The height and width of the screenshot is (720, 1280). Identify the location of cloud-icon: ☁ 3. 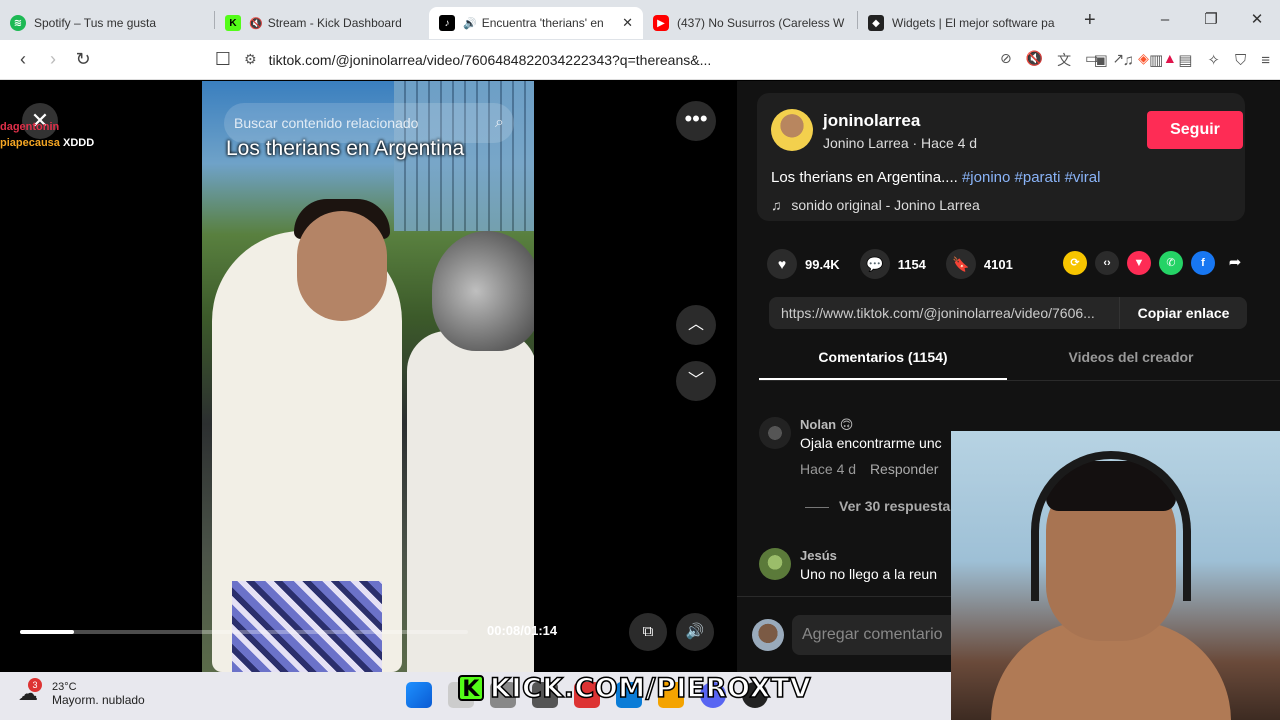
(32, 693).